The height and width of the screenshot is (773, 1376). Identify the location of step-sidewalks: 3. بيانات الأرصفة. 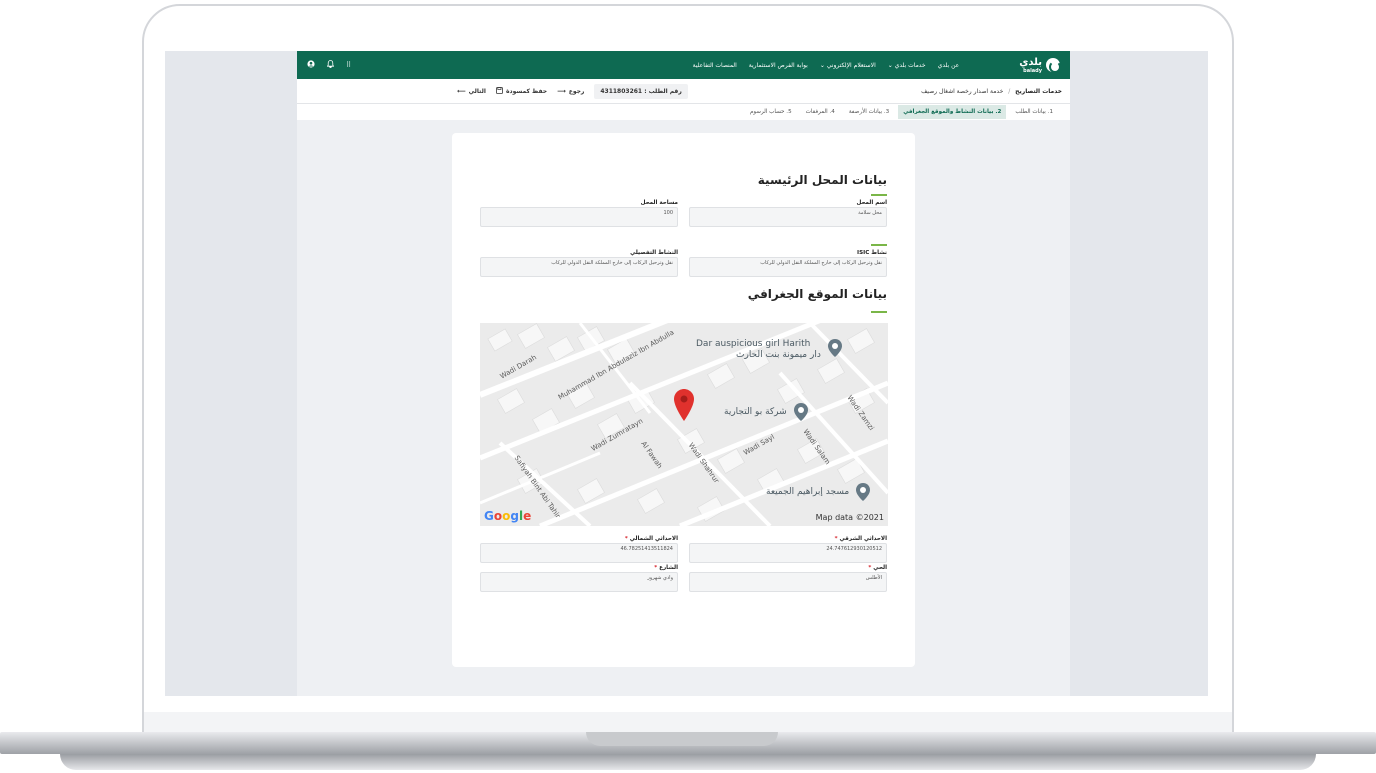
(869, 112).